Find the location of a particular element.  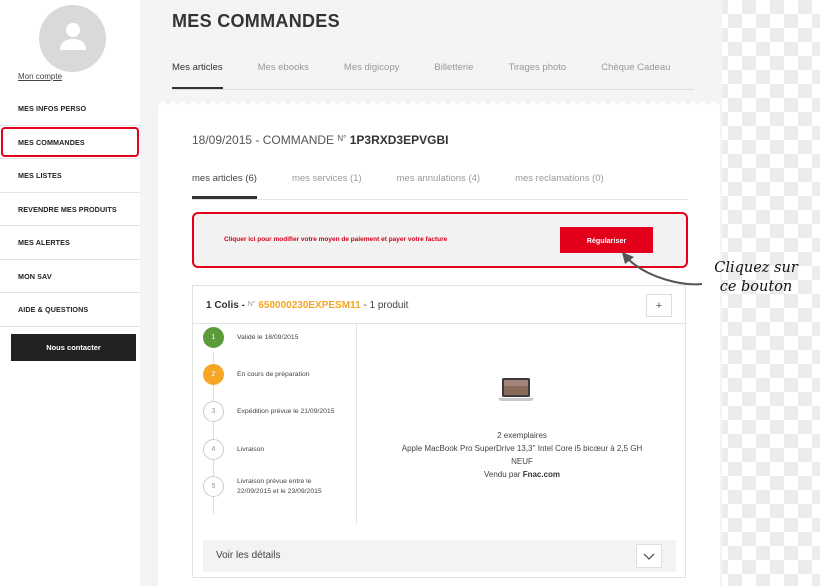

step-expedition: 3 Expédition prévue le 21/09/2015 is located at coordinates (272, 411).